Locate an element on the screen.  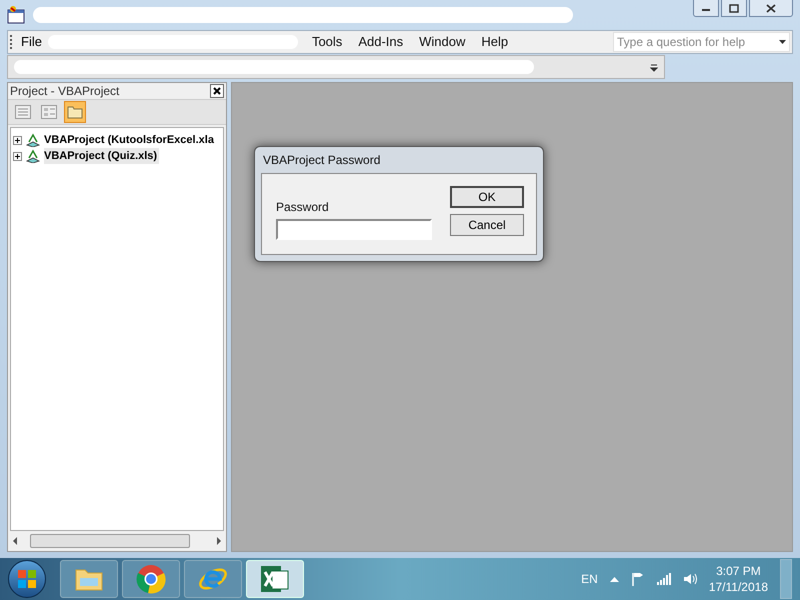
help-search-field: Type a question for help is located at coordinates (701, 42).